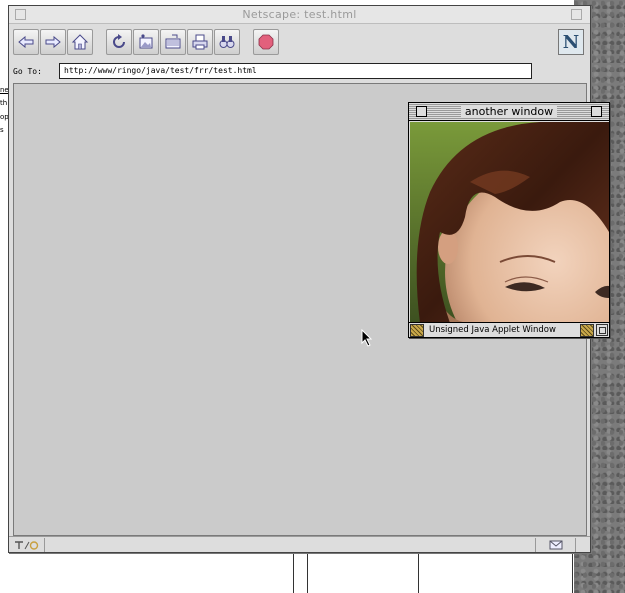 Image resolution: width=625 pixels, height=593 pixels. What do you see at coordinates (2, 130) in the screenshot?
I see `background-text-fragment: s` at bounding box center [2, 130].